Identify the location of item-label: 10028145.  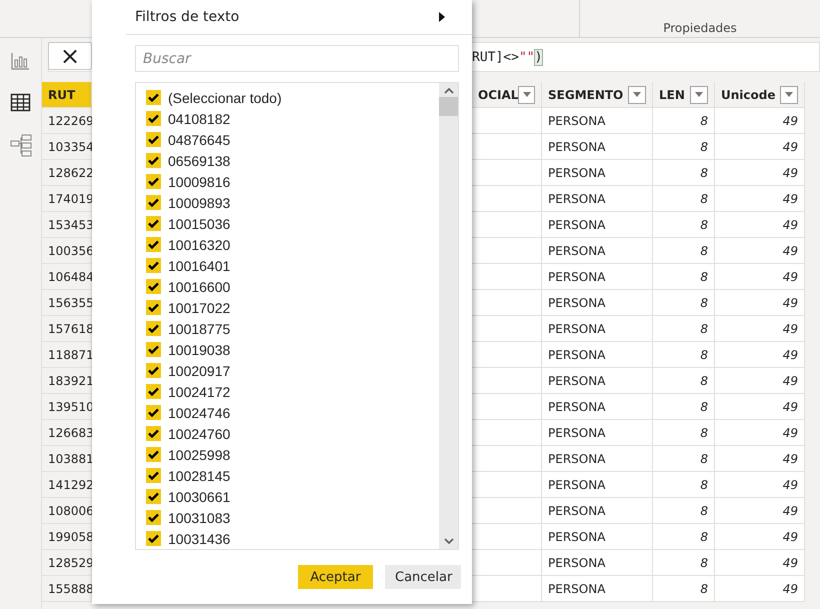
(199, 476).